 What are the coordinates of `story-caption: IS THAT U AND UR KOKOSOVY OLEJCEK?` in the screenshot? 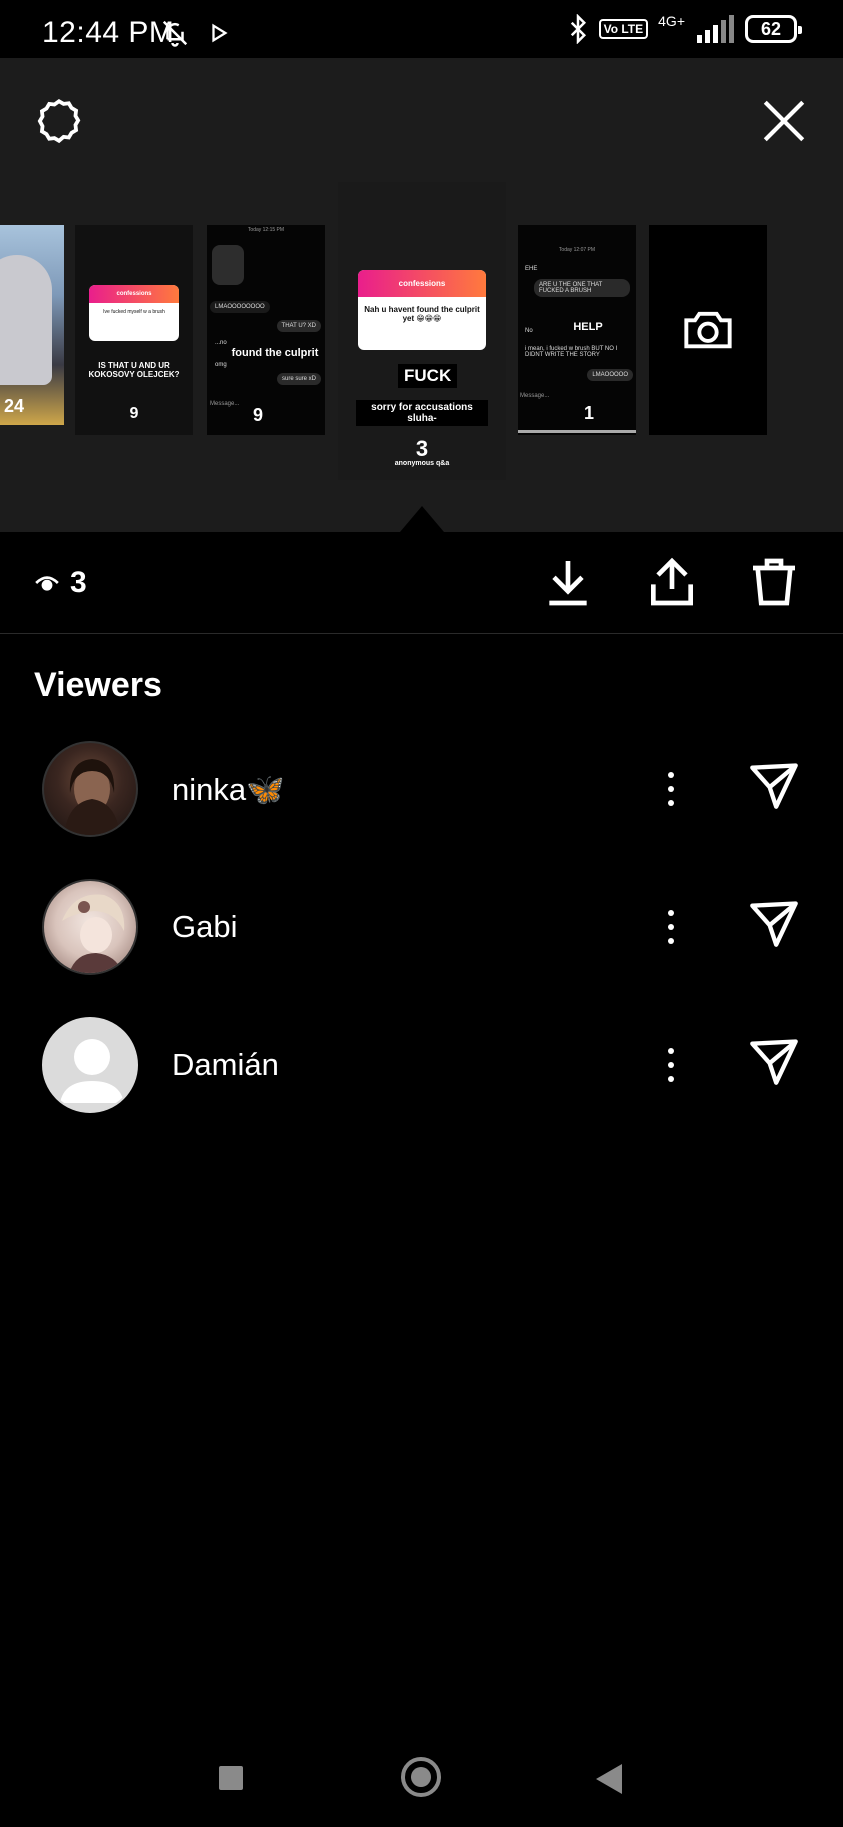 It's located at (134, 370).